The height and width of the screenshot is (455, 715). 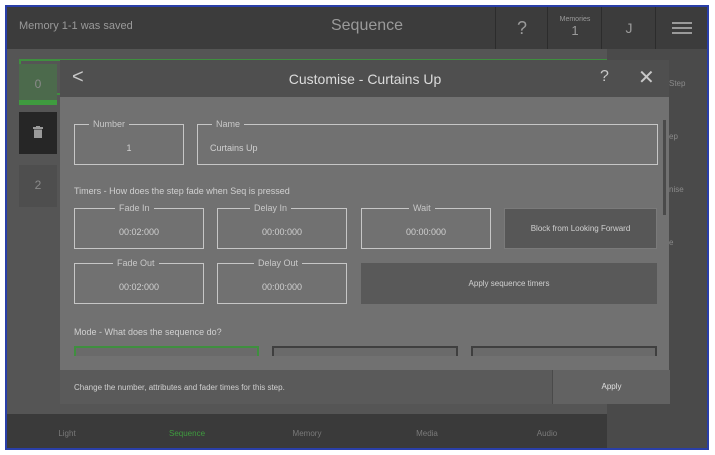 I want to click on nav-light: Light, so click(x=67, y=433).